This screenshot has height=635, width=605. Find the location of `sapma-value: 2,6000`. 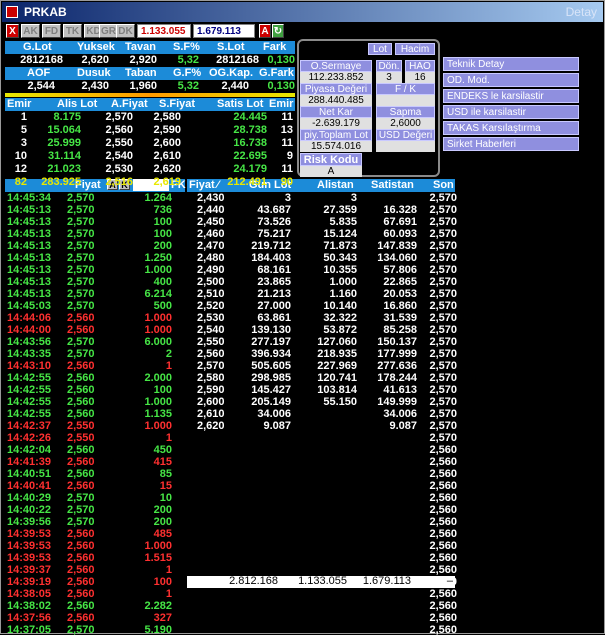

sapma-value: 2,6000 is located at coordinates (405, 123).